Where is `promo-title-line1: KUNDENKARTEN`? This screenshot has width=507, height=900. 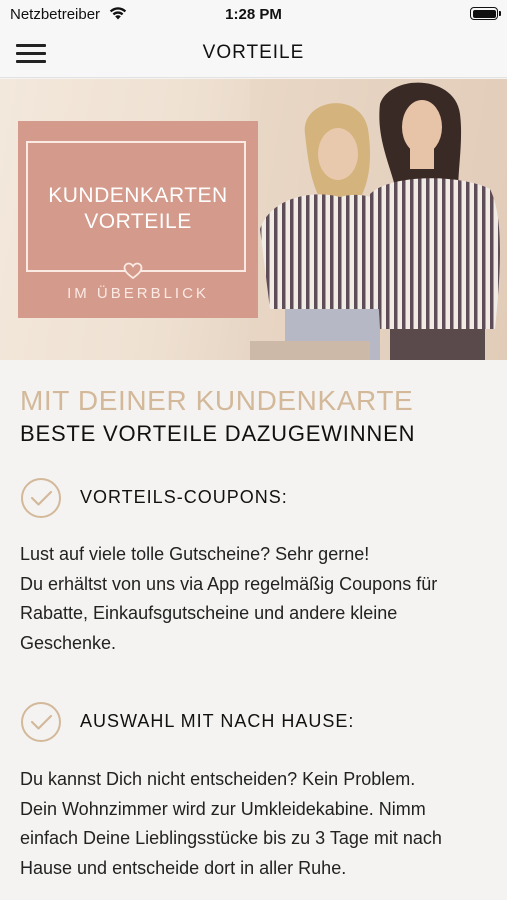 promo-title-line1: KUNDENKARTEN is located at coordinates (138, 195).